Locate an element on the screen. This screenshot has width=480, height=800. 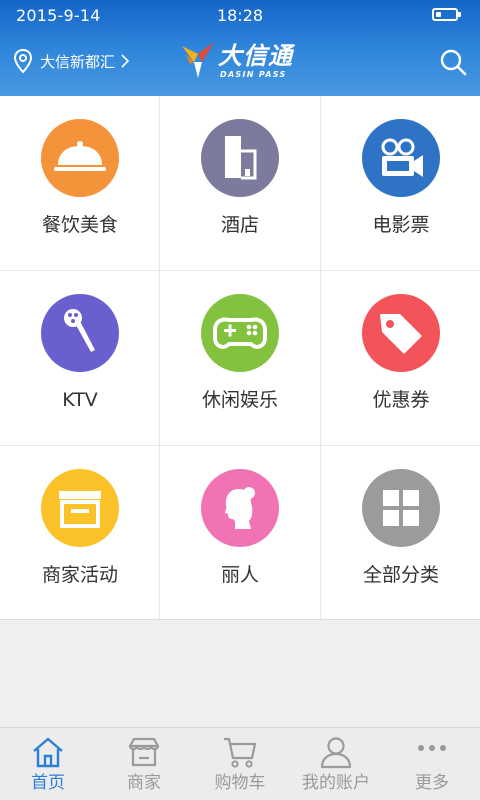
category-movie: 电影票 is located at coordinates (400, 183).